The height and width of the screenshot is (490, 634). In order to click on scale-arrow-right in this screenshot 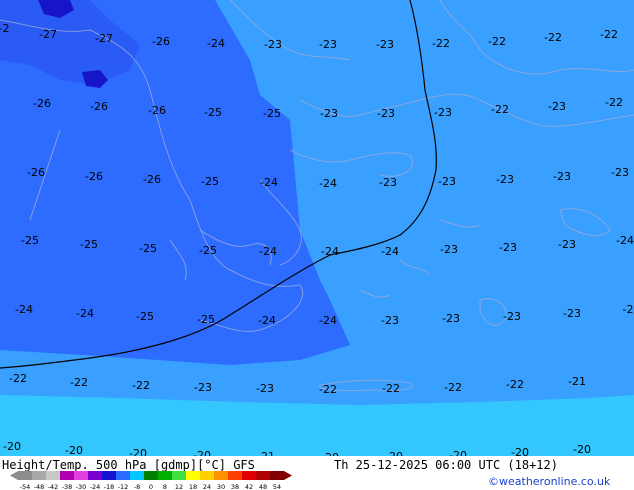, I will do `click(288, 475)`.